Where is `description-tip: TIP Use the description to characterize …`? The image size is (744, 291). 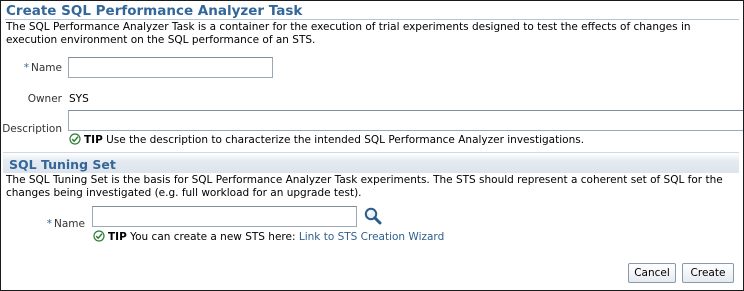
description-tip: TIP Use the description to characterize … is located at coordinates (326, 140).